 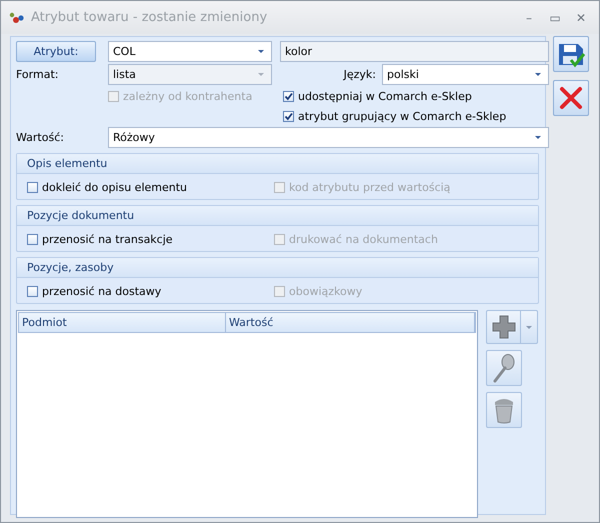 I want to click on close-icon, so click(x=571, y=98).